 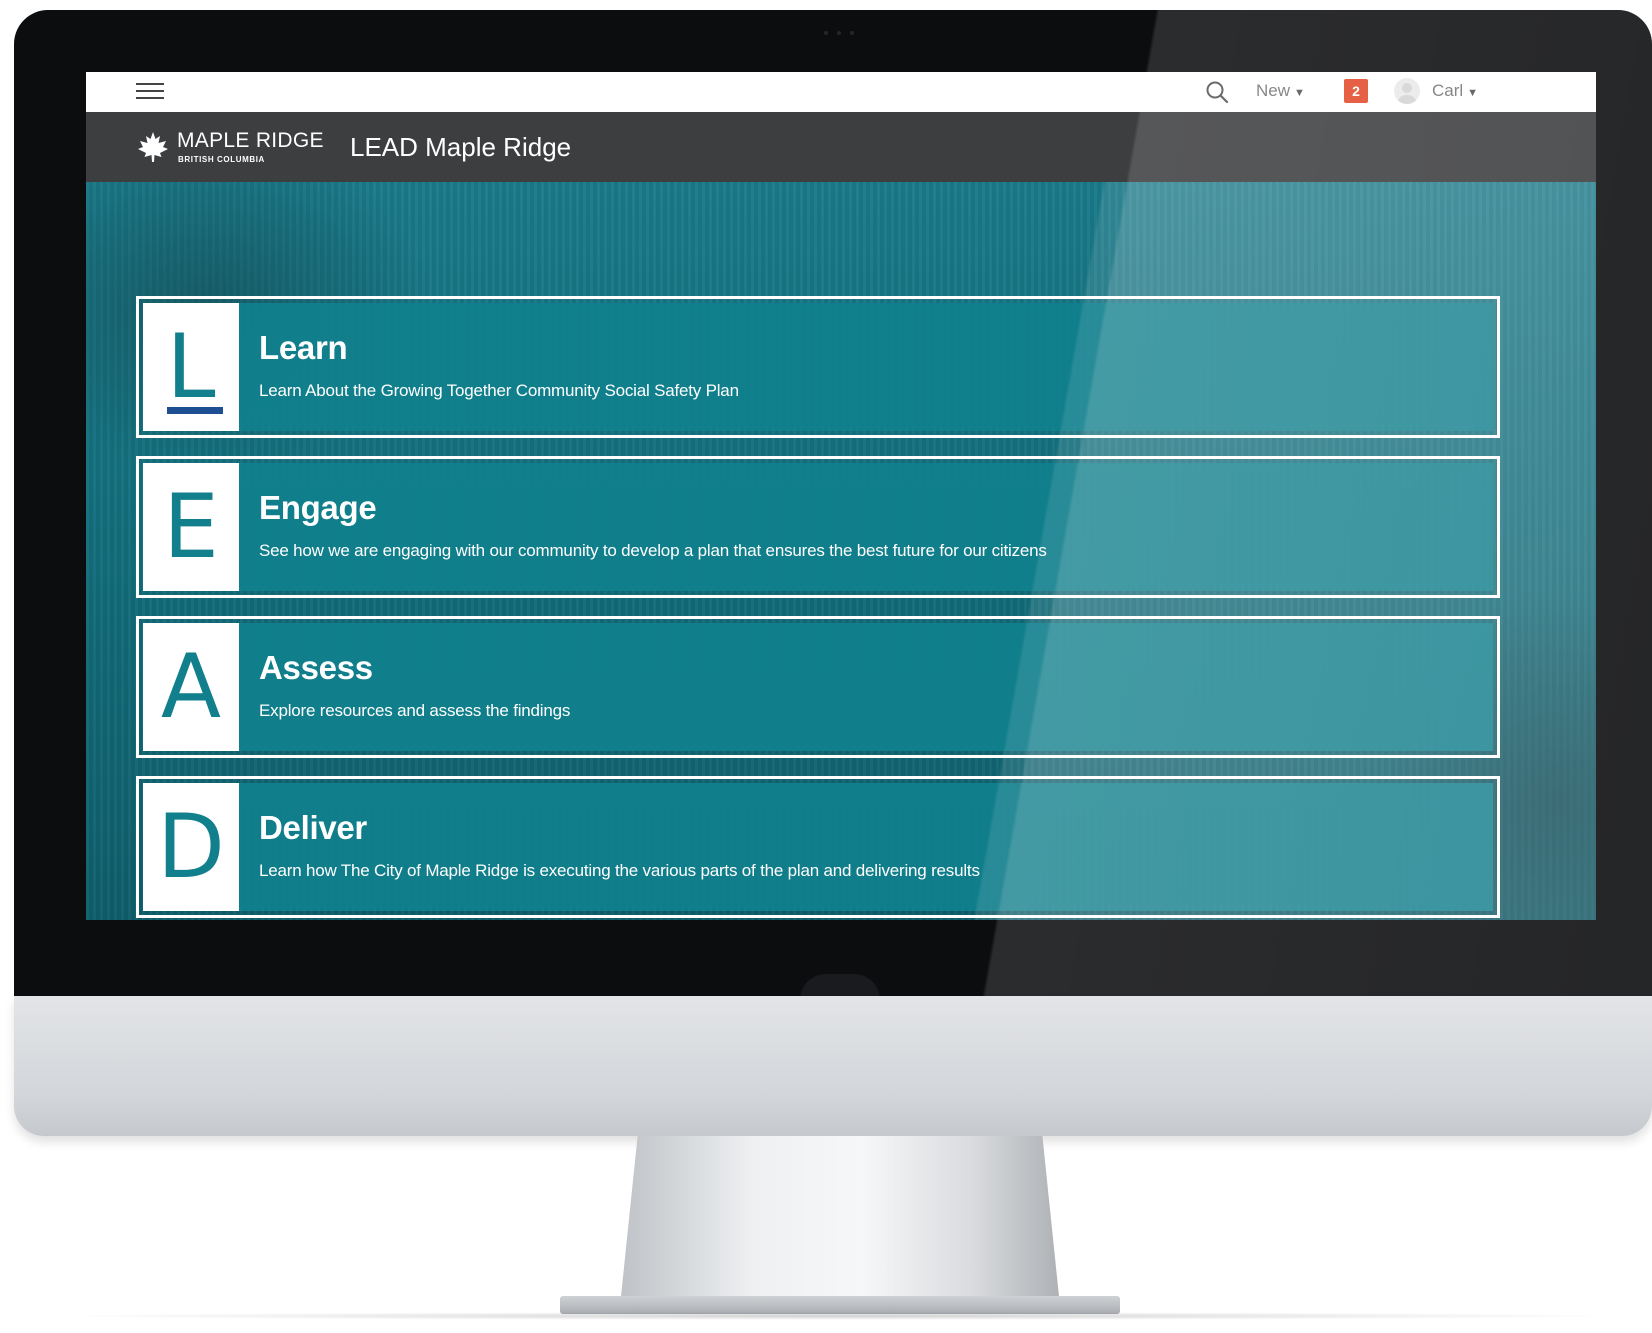 What do you see at coordinates (303, 347) in the screenshot?
I see `card-title: Learn` at bounding box center [303, 347].